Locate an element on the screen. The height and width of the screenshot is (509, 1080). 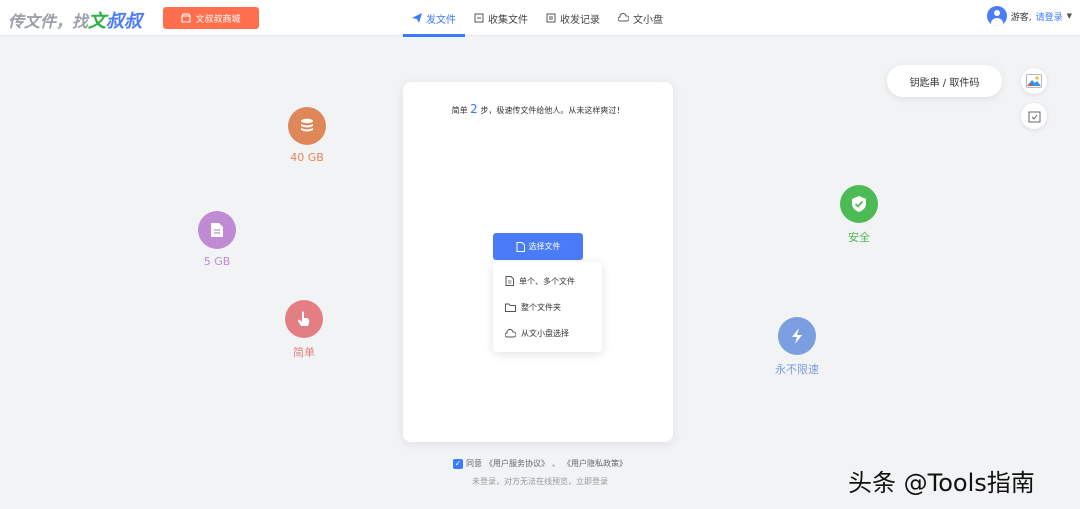
hand-pointer-icon is located at coordinates (304, 319).